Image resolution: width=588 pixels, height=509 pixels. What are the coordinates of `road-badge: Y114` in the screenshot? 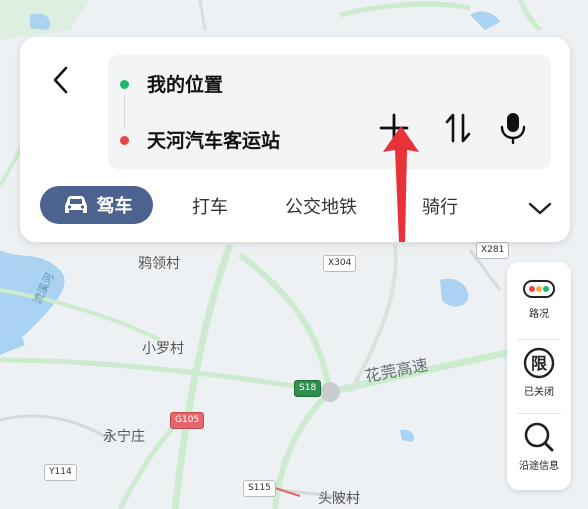 It's located at (60, 472).